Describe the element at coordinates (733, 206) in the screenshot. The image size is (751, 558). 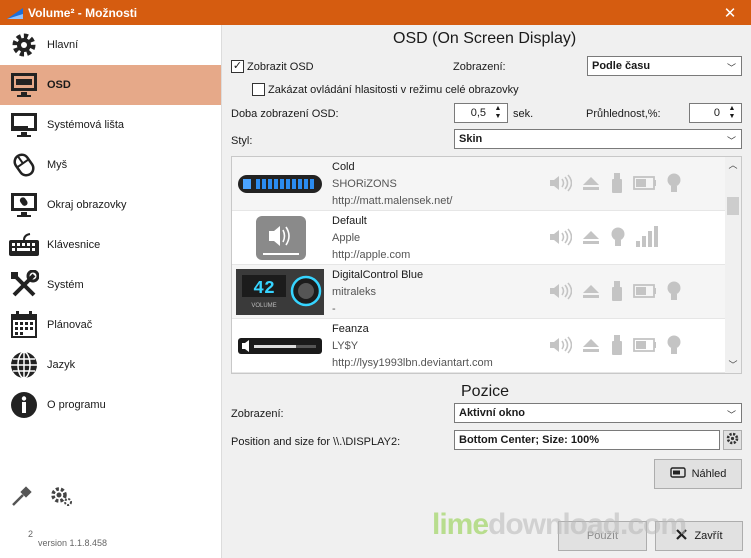
I see `scrollbar-thumb` at that location.